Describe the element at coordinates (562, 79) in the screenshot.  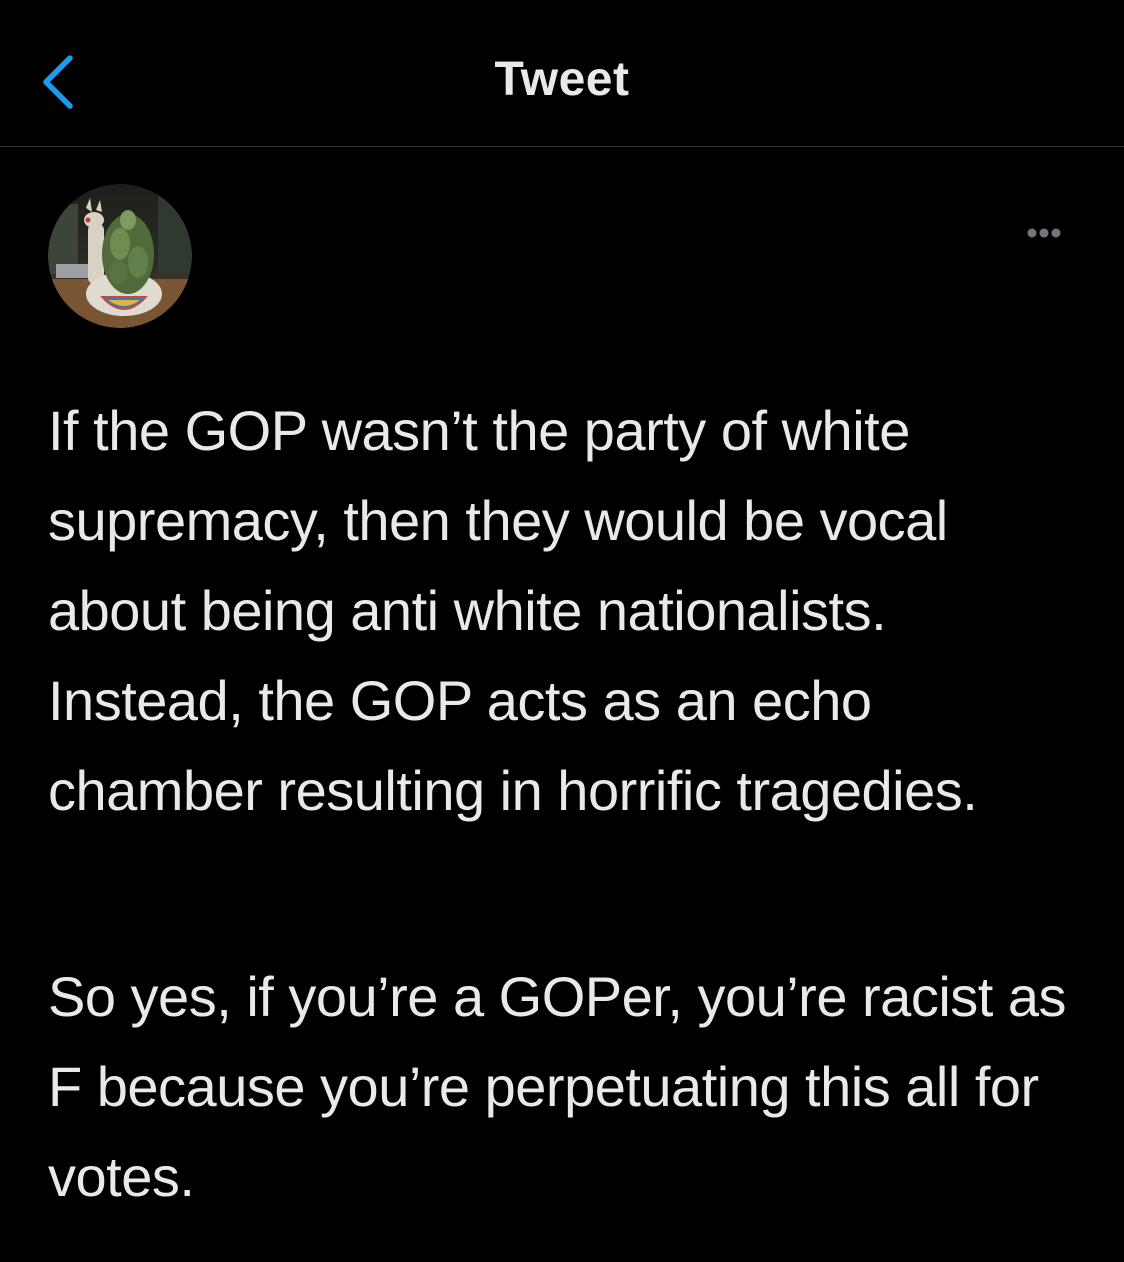
I see `page-title: Tweet` at that location.